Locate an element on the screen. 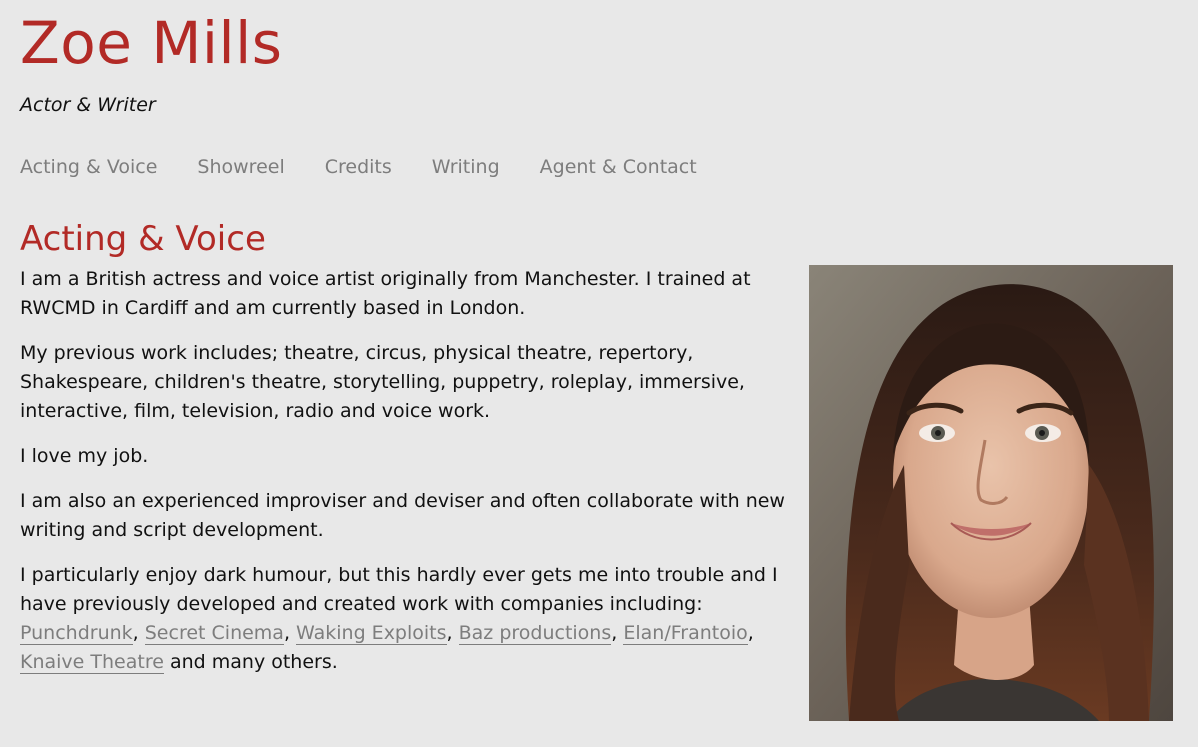  site-tagline: Actor & Writer is located at coordinates (88, 105).